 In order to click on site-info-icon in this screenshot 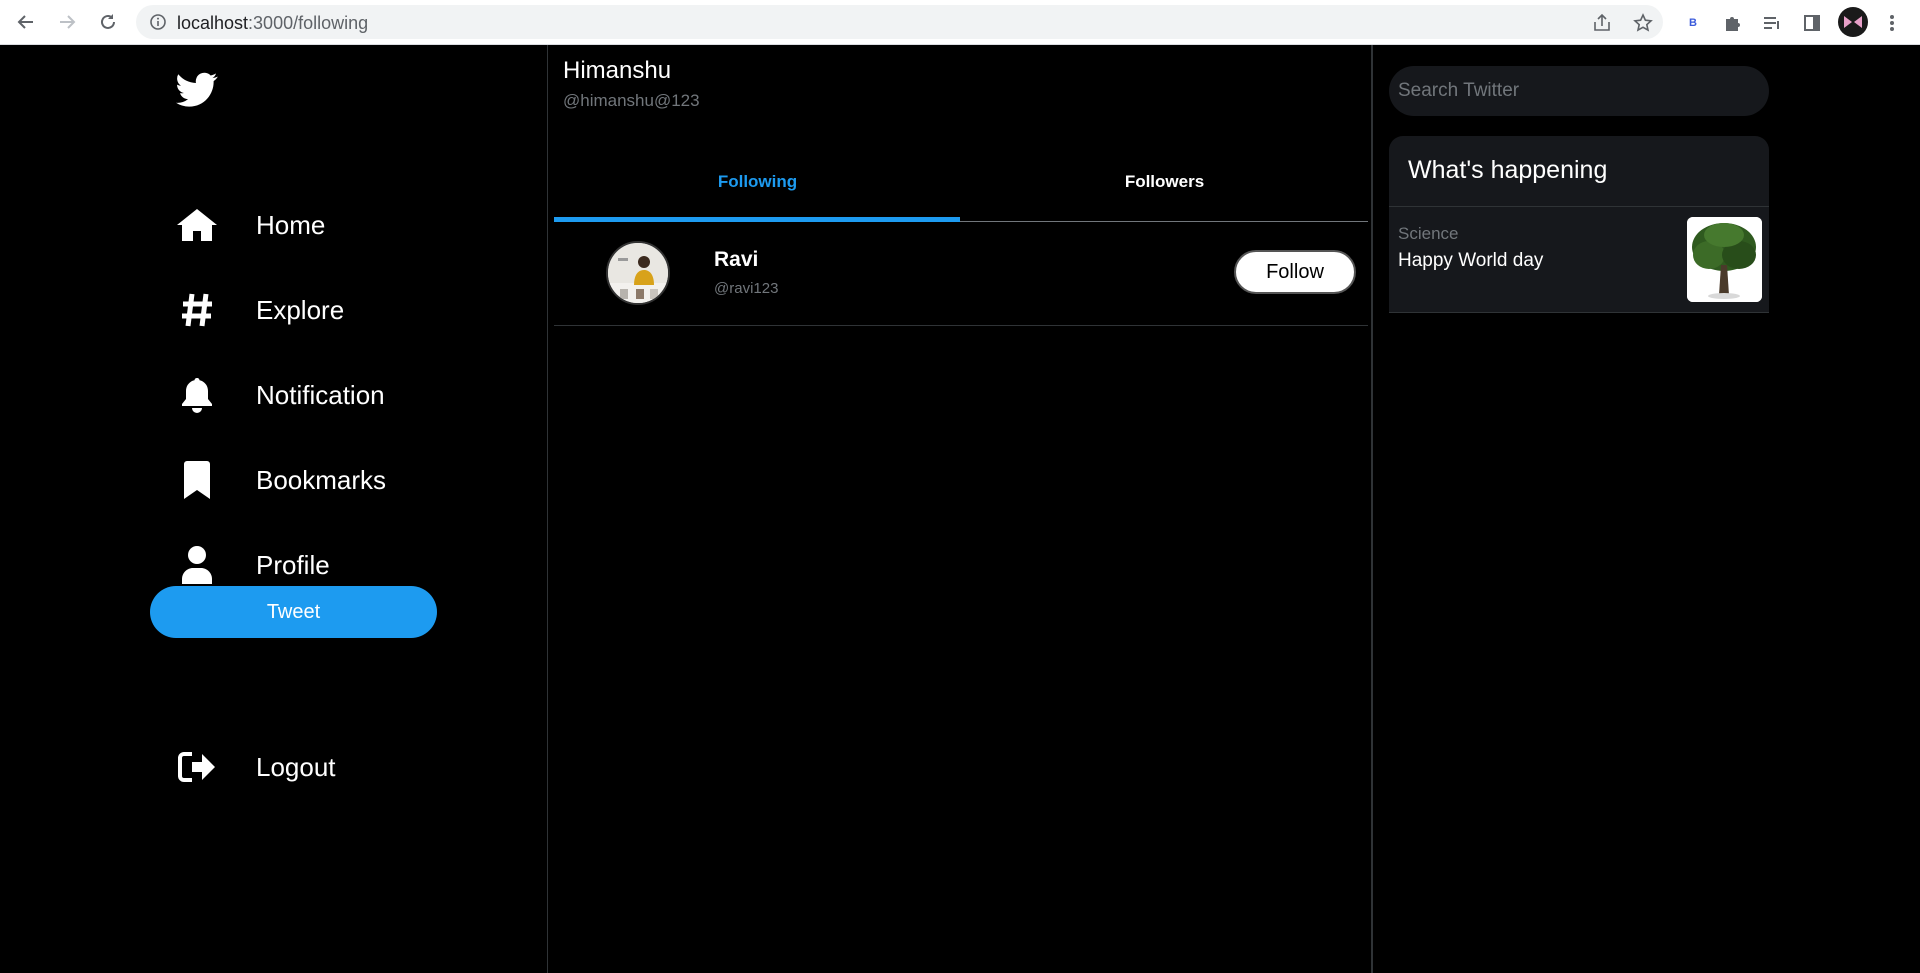, I will do `click(158, 22)`.